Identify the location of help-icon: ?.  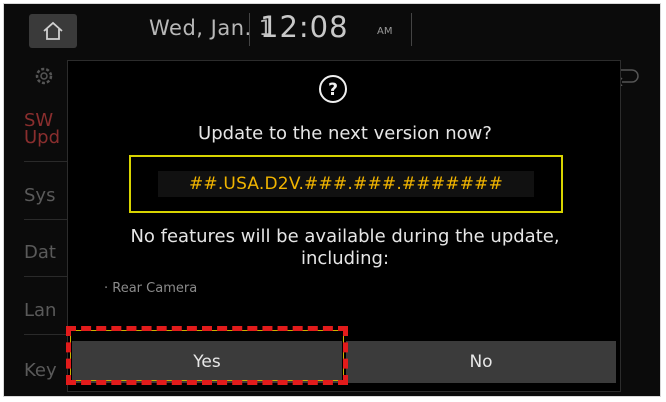
(333, 89).